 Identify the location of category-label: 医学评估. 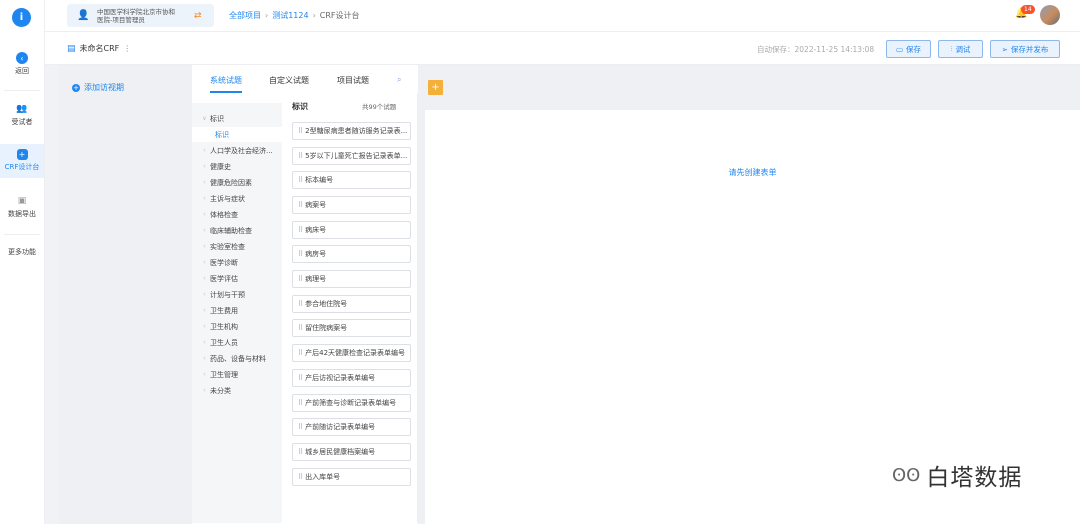
(224, 278).